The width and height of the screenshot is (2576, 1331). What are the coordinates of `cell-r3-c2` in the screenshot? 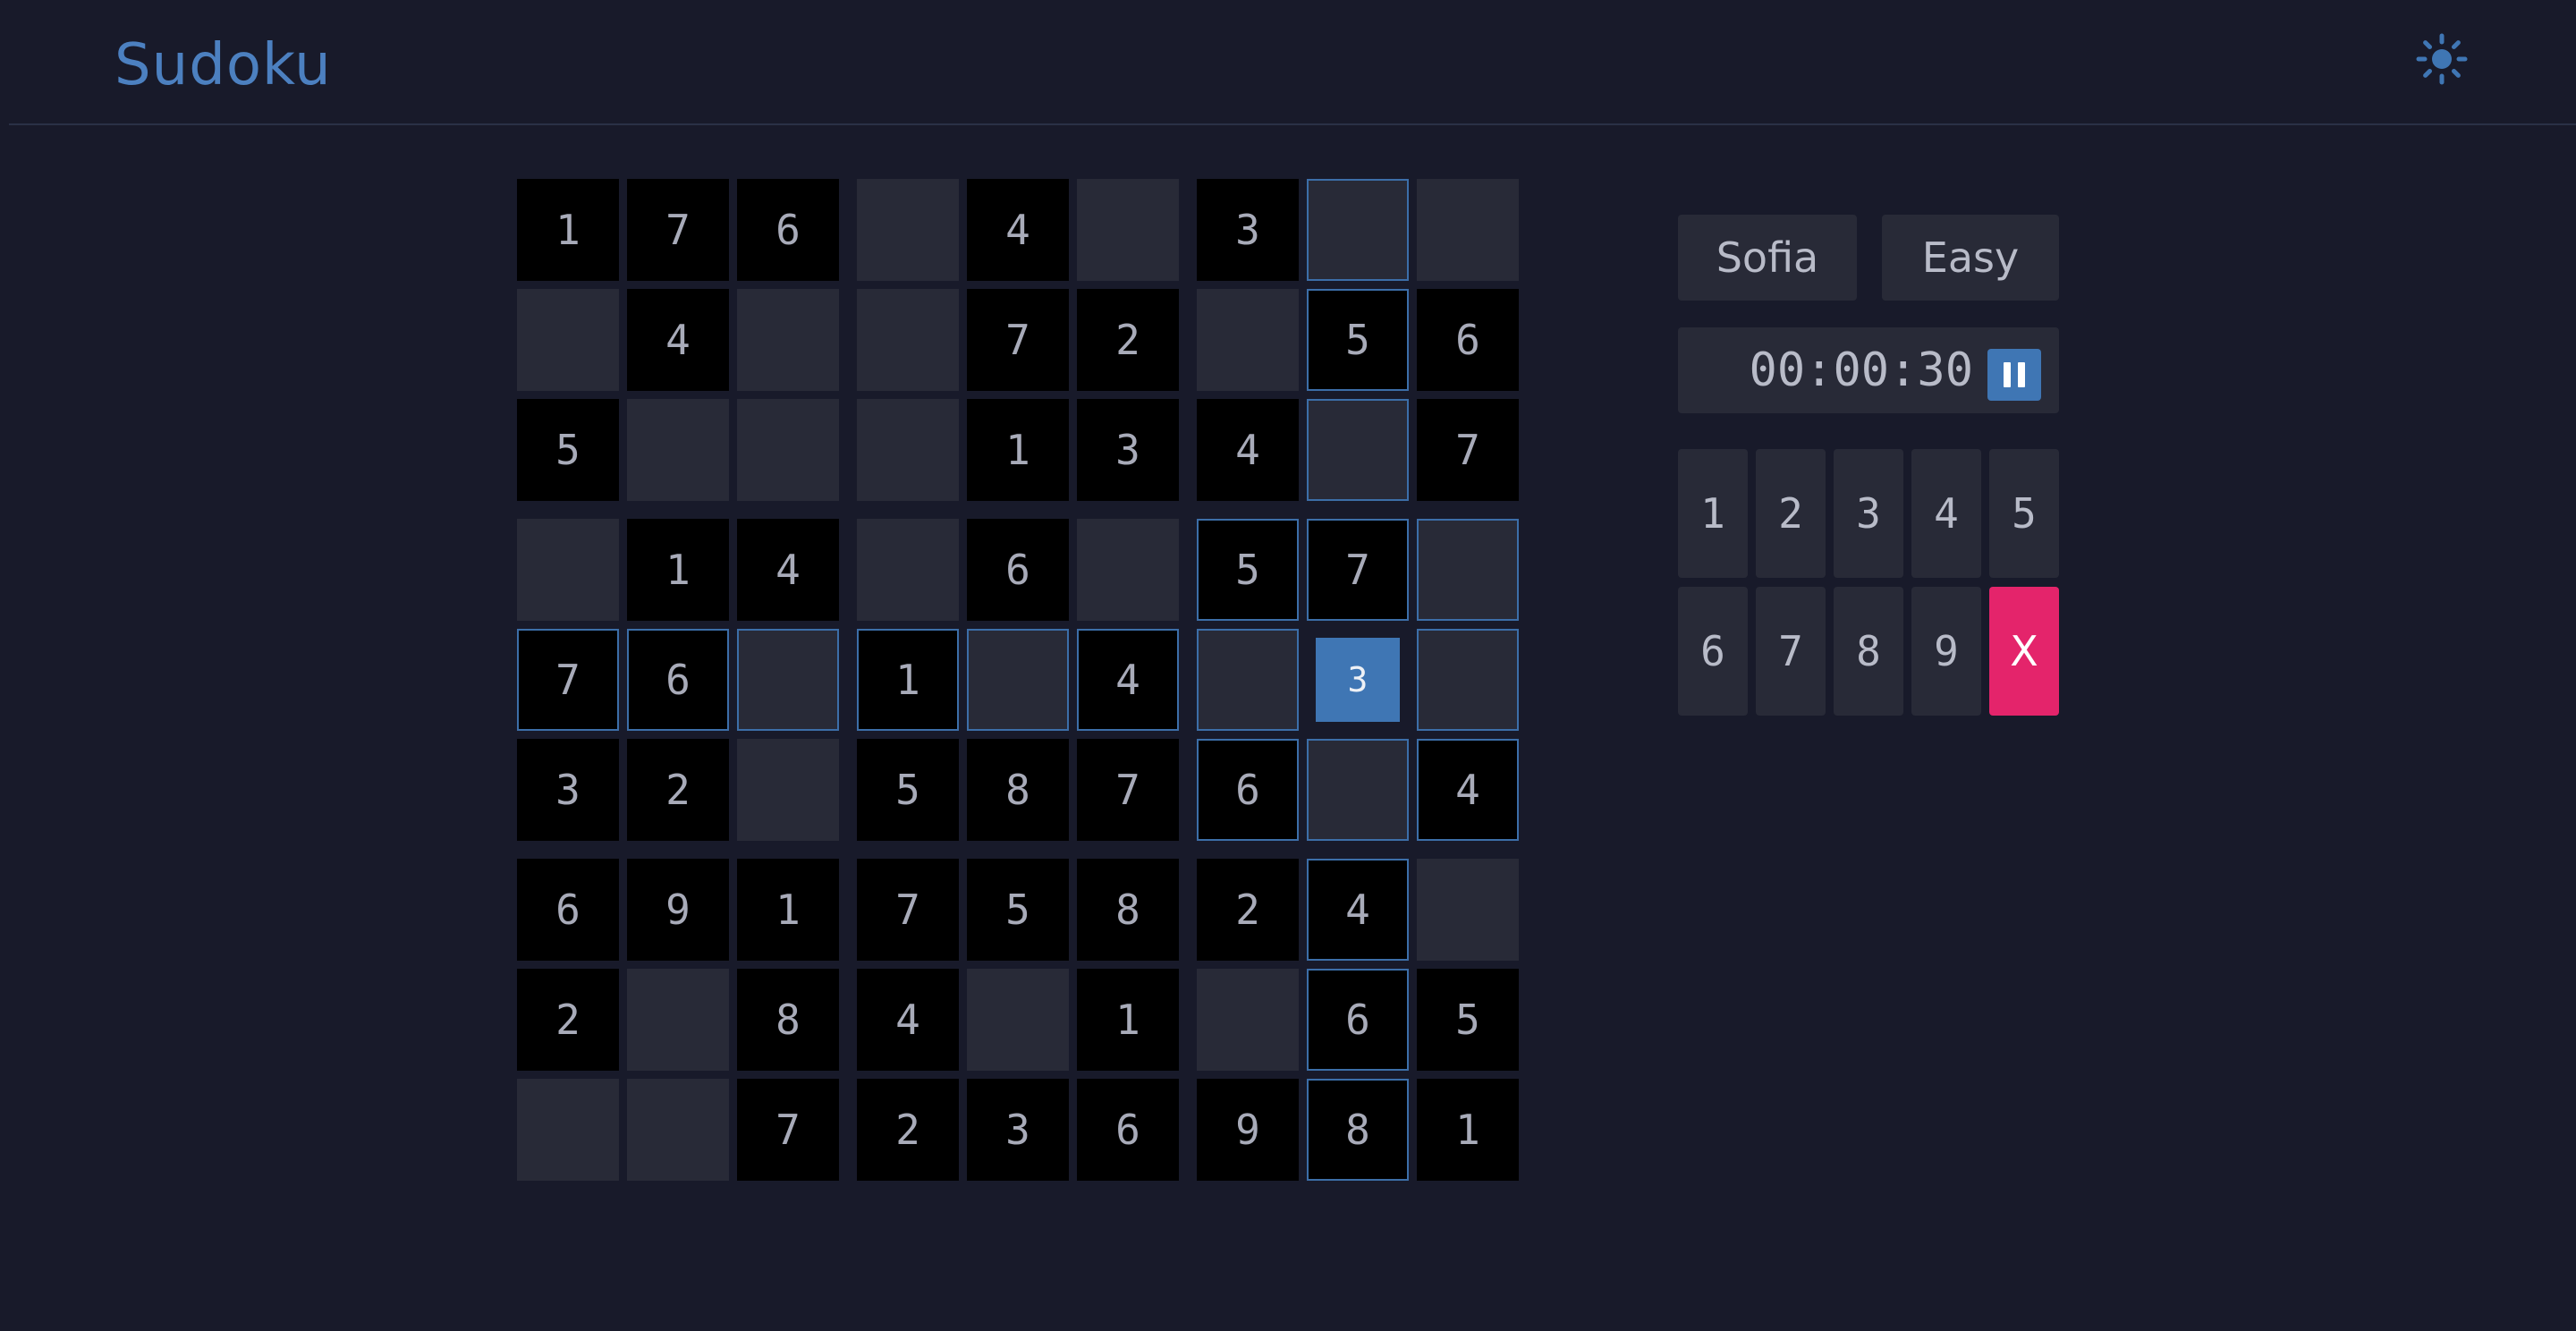 It's located at (678, 450).